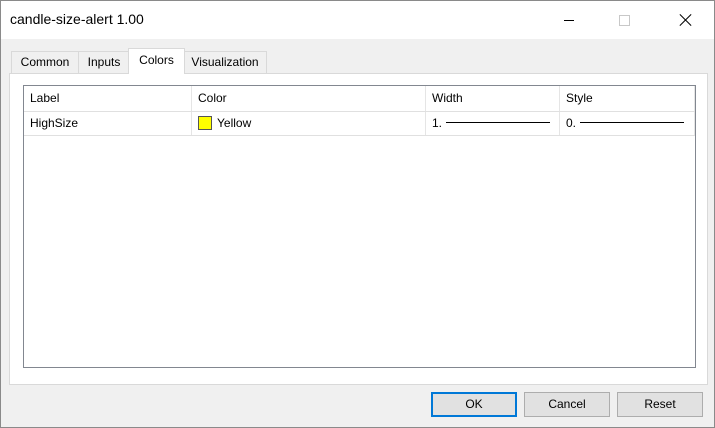 Image resolution: width=715 pixels, height=428 pixels. Describe the element at coordinates (156, 61) in the screenshot. I see `tab-colors: Colors` at that location.